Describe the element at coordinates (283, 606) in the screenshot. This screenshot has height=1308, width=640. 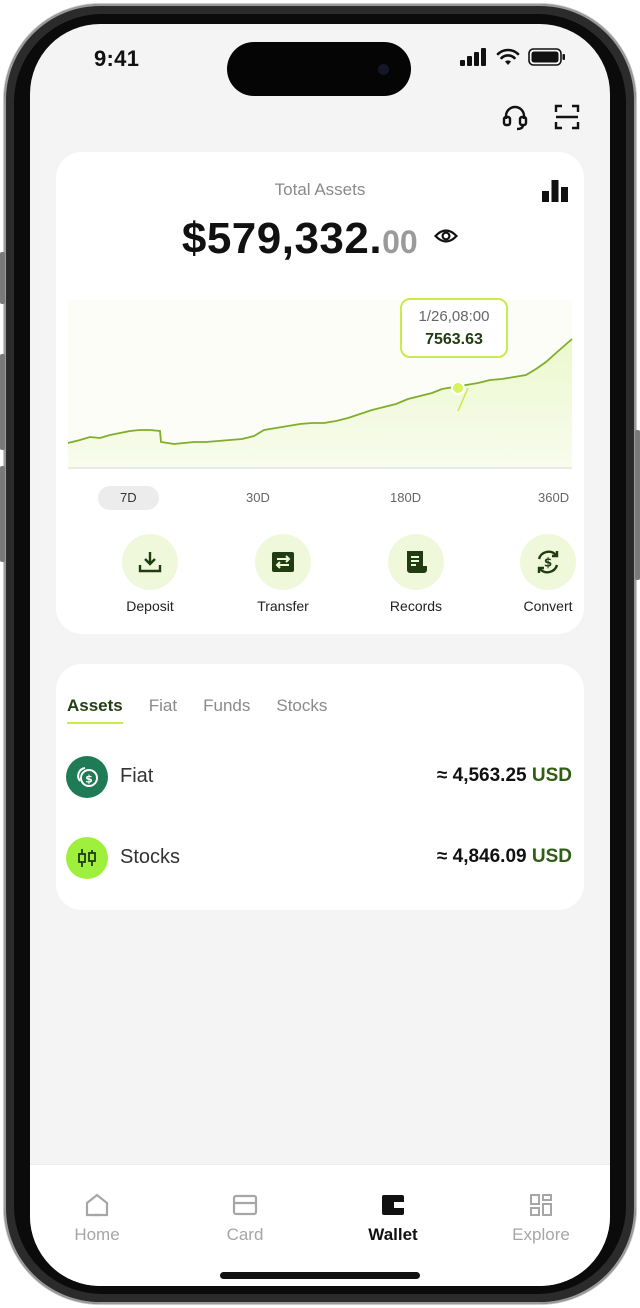
I see `transfer-label: Transfer` at that location.